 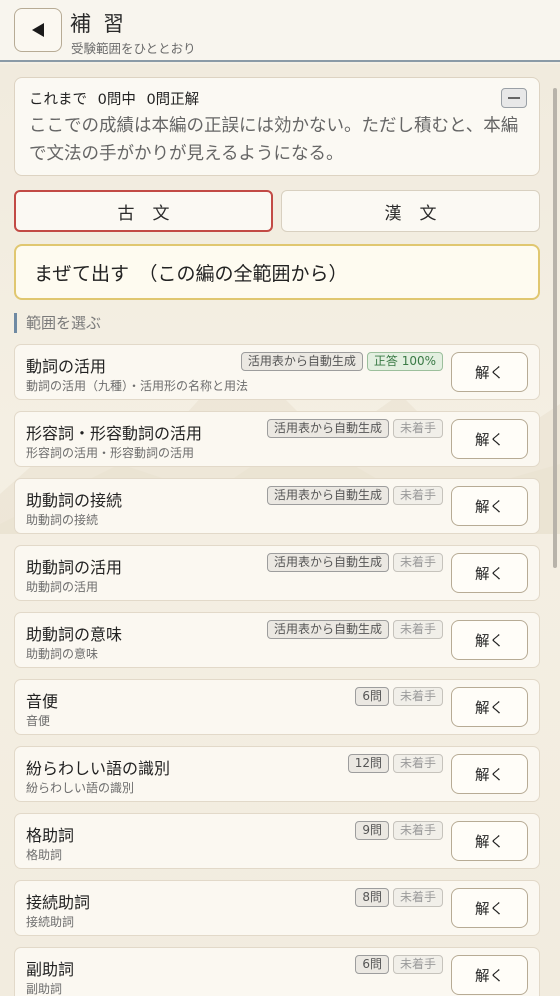 I want to click on mixed-quiz-button: まぜて出す （この編の全範囲から）, so click(x=277, y=272).